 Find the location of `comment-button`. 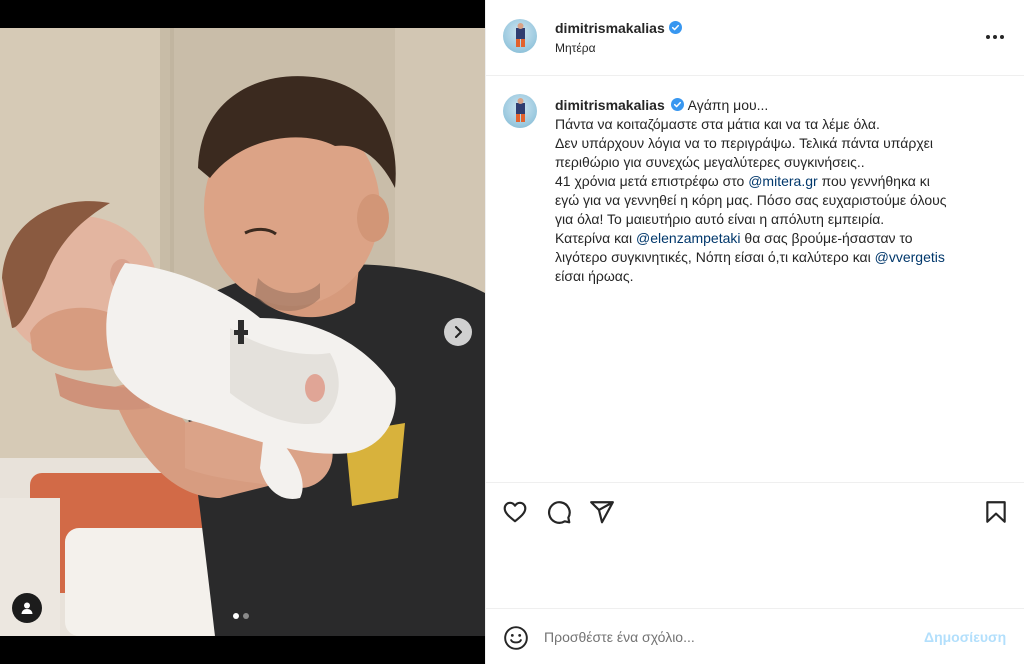

comment-button is located at coordinates (559, 512).